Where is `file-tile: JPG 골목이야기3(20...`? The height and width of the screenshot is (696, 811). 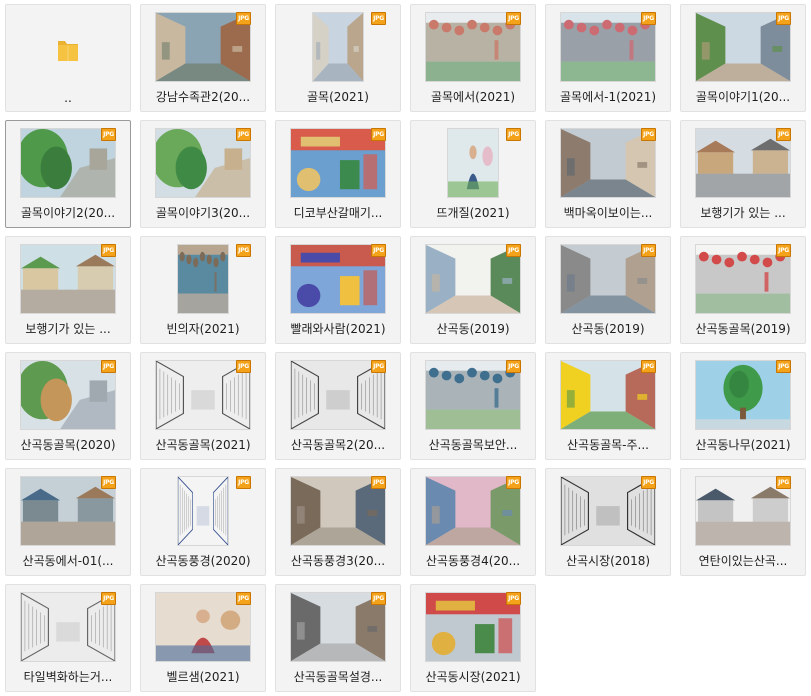
file-tile: JPG 골목이야기3(20... is located at coordinates (203, 174).